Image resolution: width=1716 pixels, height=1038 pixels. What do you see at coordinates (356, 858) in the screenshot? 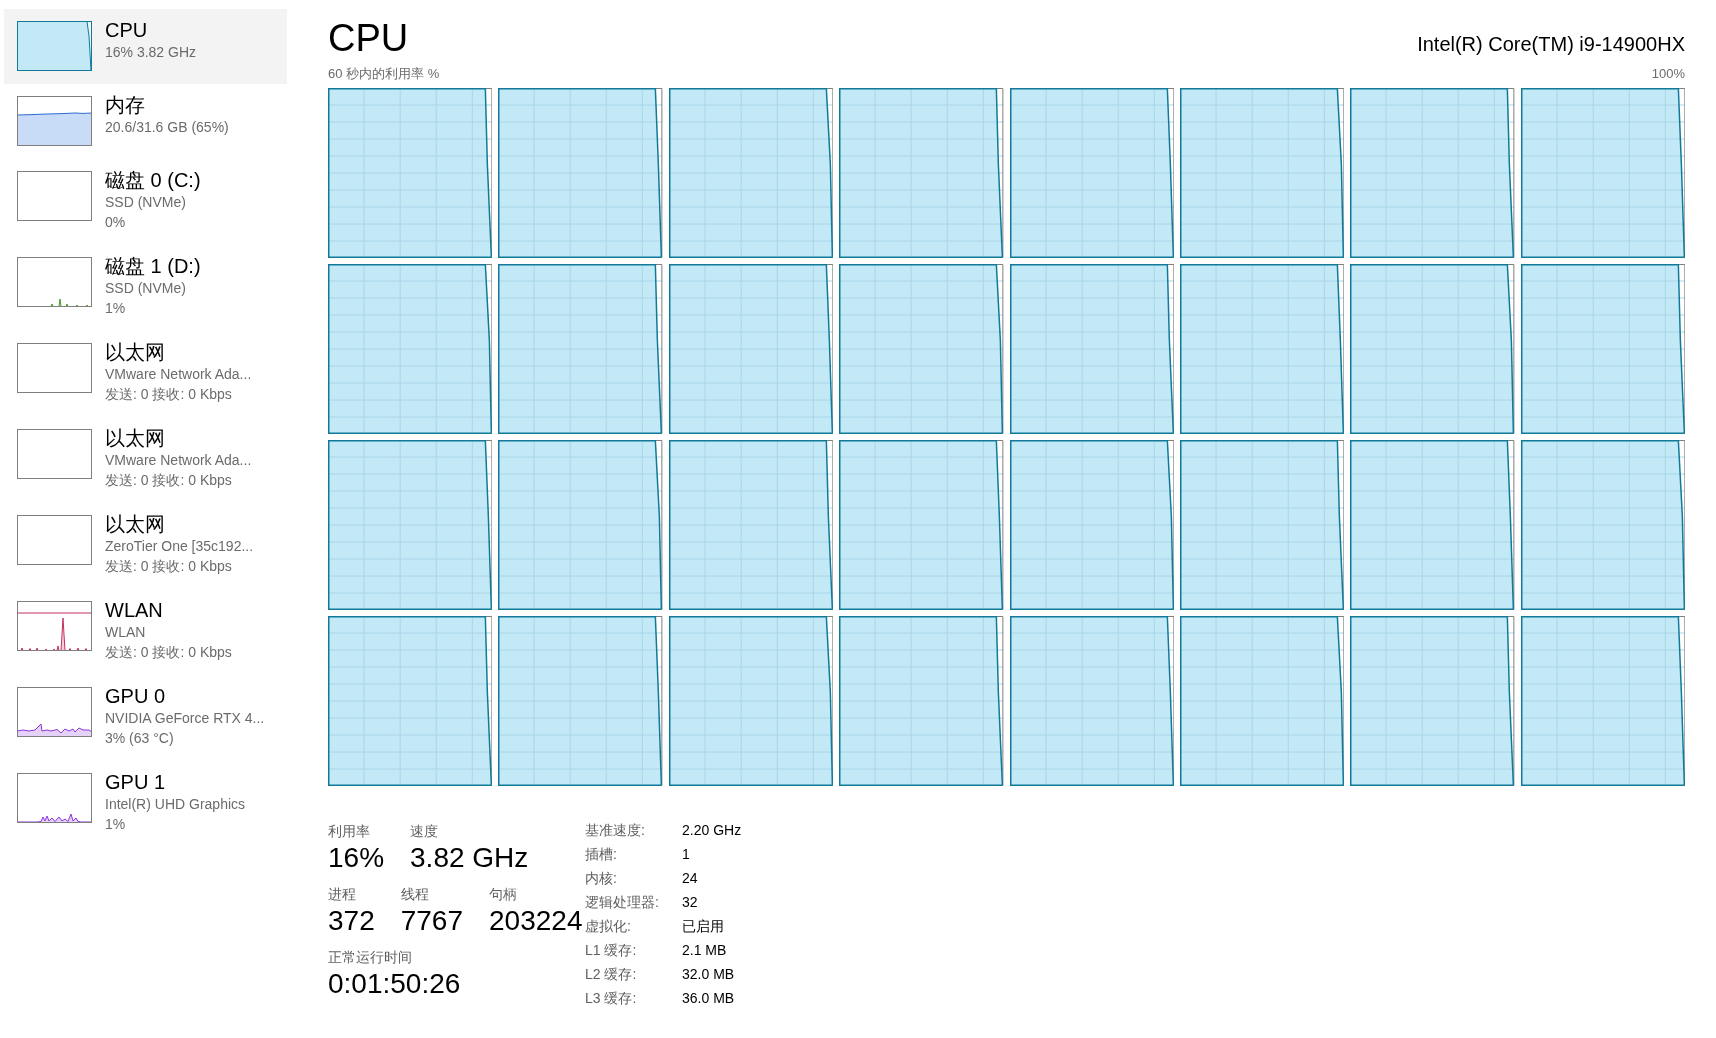
I see `stat-value: 16%` at bounding box center [356, 858].